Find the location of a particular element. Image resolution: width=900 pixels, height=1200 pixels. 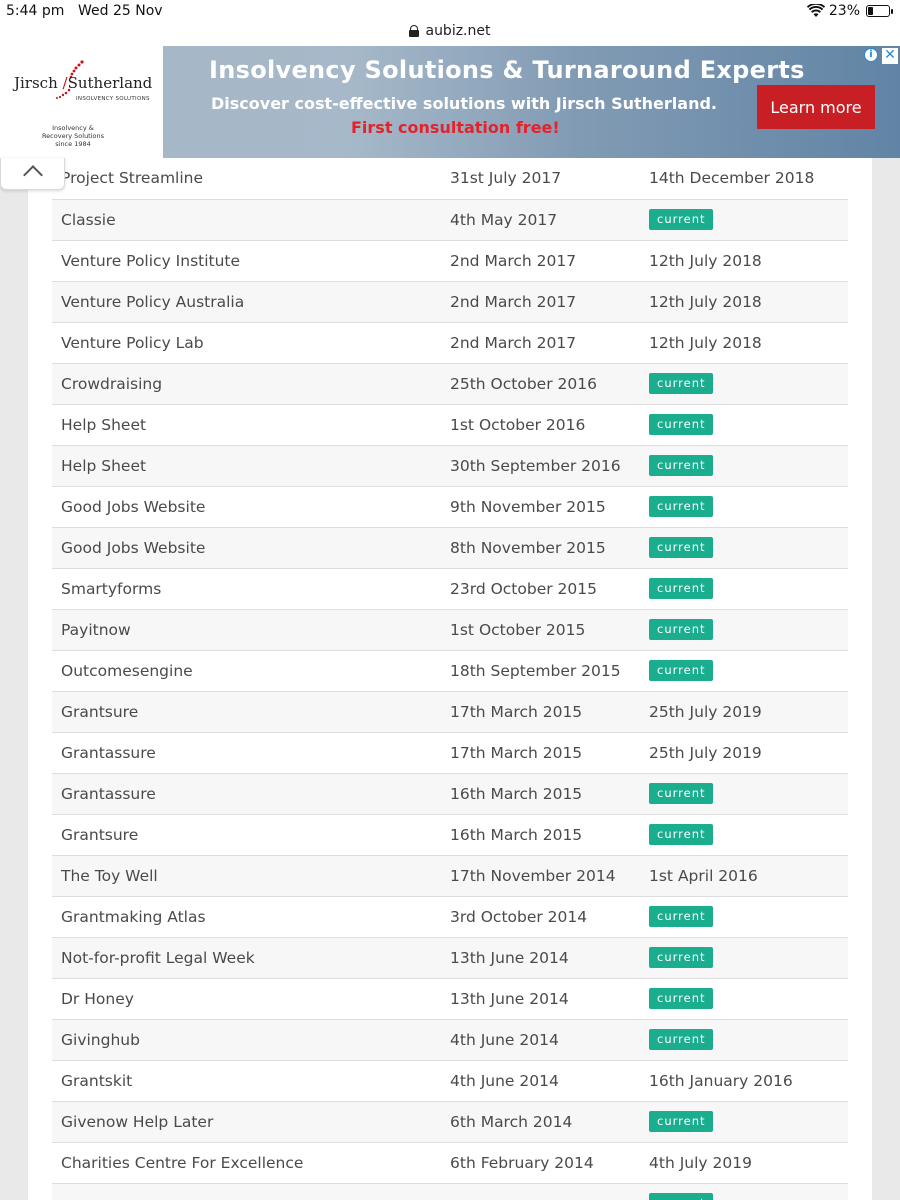

start-date: 3rd October 2014 is located at coordinates (549, 917).